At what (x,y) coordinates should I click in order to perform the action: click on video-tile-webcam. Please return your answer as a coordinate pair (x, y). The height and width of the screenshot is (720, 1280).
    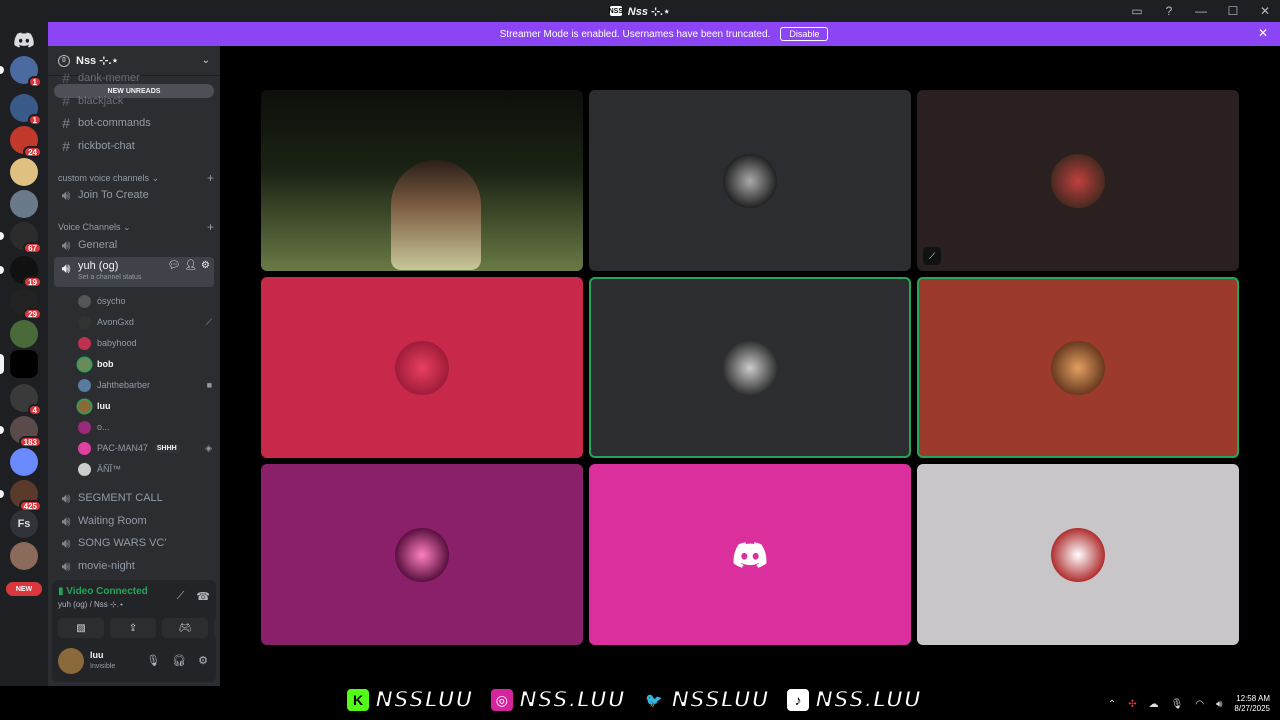
    Looking at the image, I should click on (422, 180).